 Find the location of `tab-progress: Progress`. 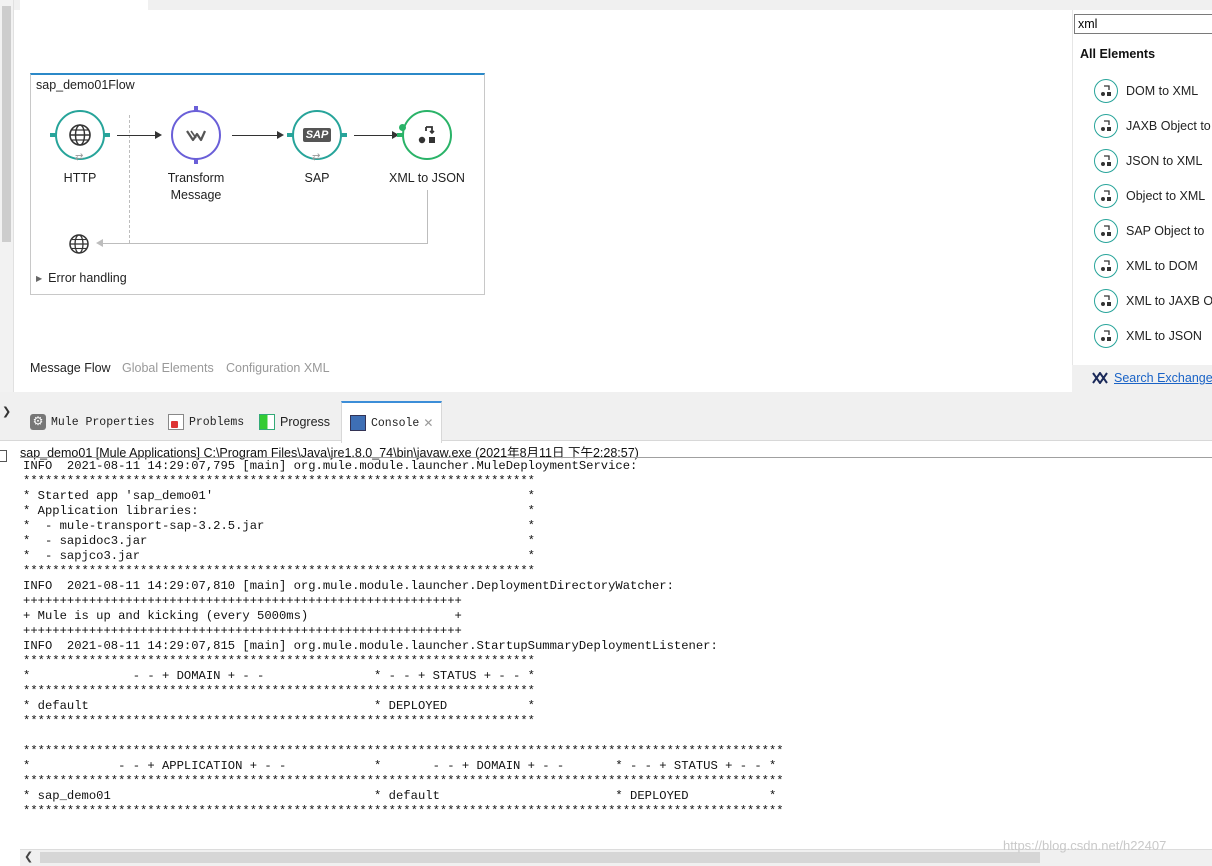

tab-progress: Progress is located at coordinates (294, 422).